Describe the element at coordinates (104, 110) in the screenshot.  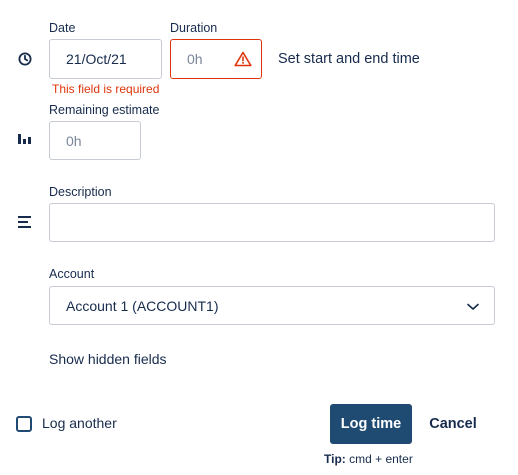
I see `remaining-estimate-label: Remaining estimate` at that location.